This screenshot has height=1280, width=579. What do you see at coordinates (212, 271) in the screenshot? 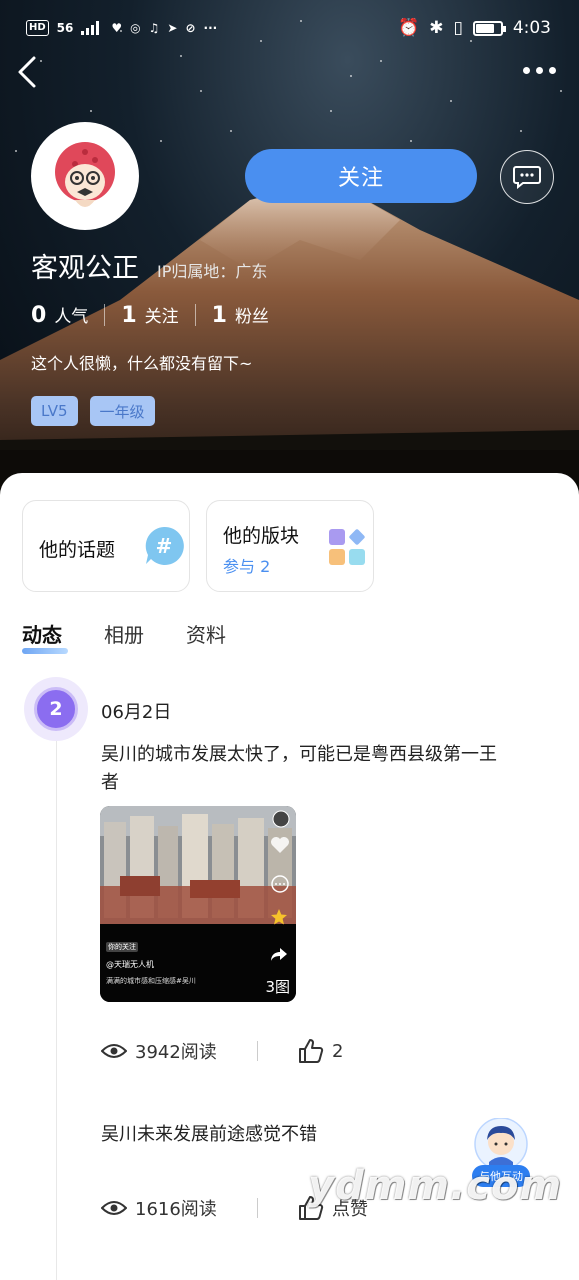
I see `ip-location: IP归属地：广东` at bounding box center [212, 271].